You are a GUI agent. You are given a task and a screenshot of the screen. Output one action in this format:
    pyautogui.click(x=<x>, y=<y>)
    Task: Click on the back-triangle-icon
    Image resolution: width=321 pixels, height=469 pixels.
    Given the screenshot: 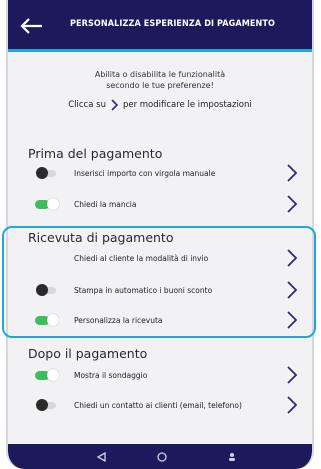 What is the action you would take?
    pyautogui.click(x=102, y=457)
    